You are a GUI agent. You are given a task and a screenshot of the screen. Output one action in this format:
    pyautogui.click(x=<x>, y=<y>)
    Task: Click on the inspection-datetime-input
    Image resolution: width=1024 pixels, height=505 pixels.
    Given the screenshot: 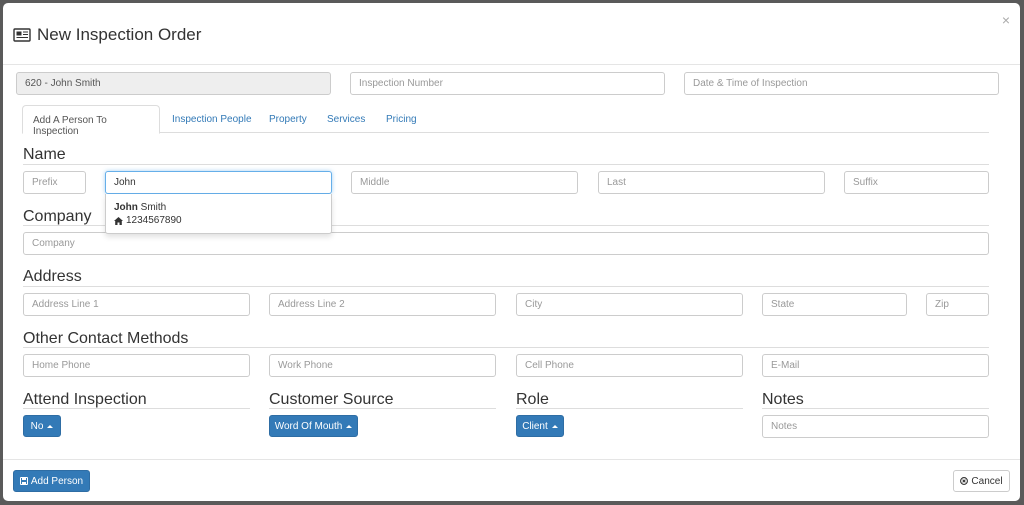 What is the action you would take?
    pyautogui.click(x=841, y=83)
    